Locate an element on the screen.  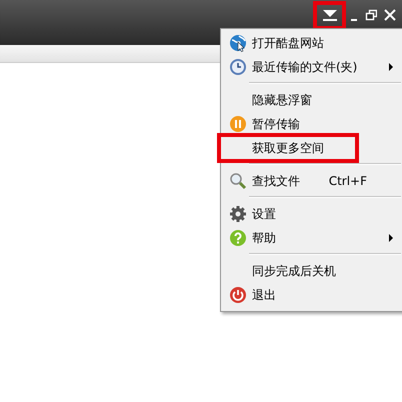
menu-item: 同步完成后关机 is located at coordinates (311, 271).